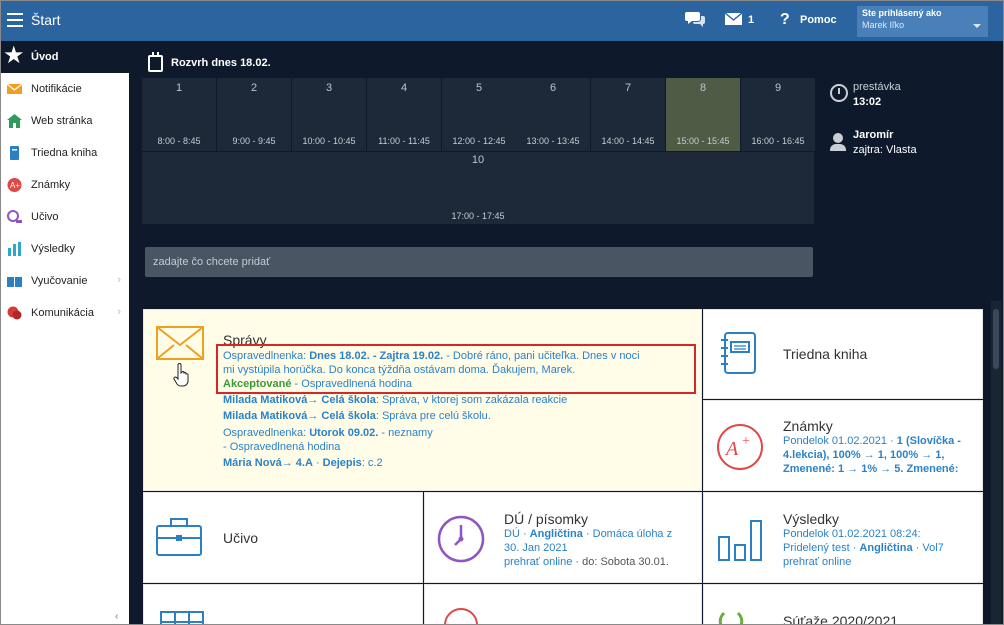 Image resolution: width=1004 pixels, height=625 pixels. What do you see at coordinates (478, 216) in the screenshot?
I see `lesson-time: 17:00 - 17:45` at bounding box center [478, 216].